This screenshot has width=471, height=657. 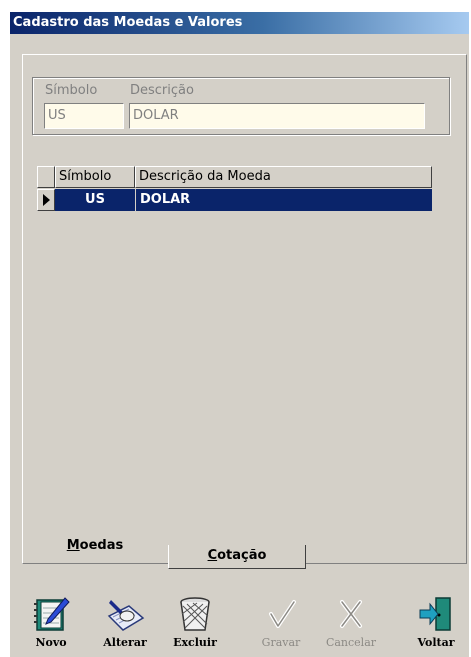 I want to click on exit-door-icon, so click(x=435, y=614).